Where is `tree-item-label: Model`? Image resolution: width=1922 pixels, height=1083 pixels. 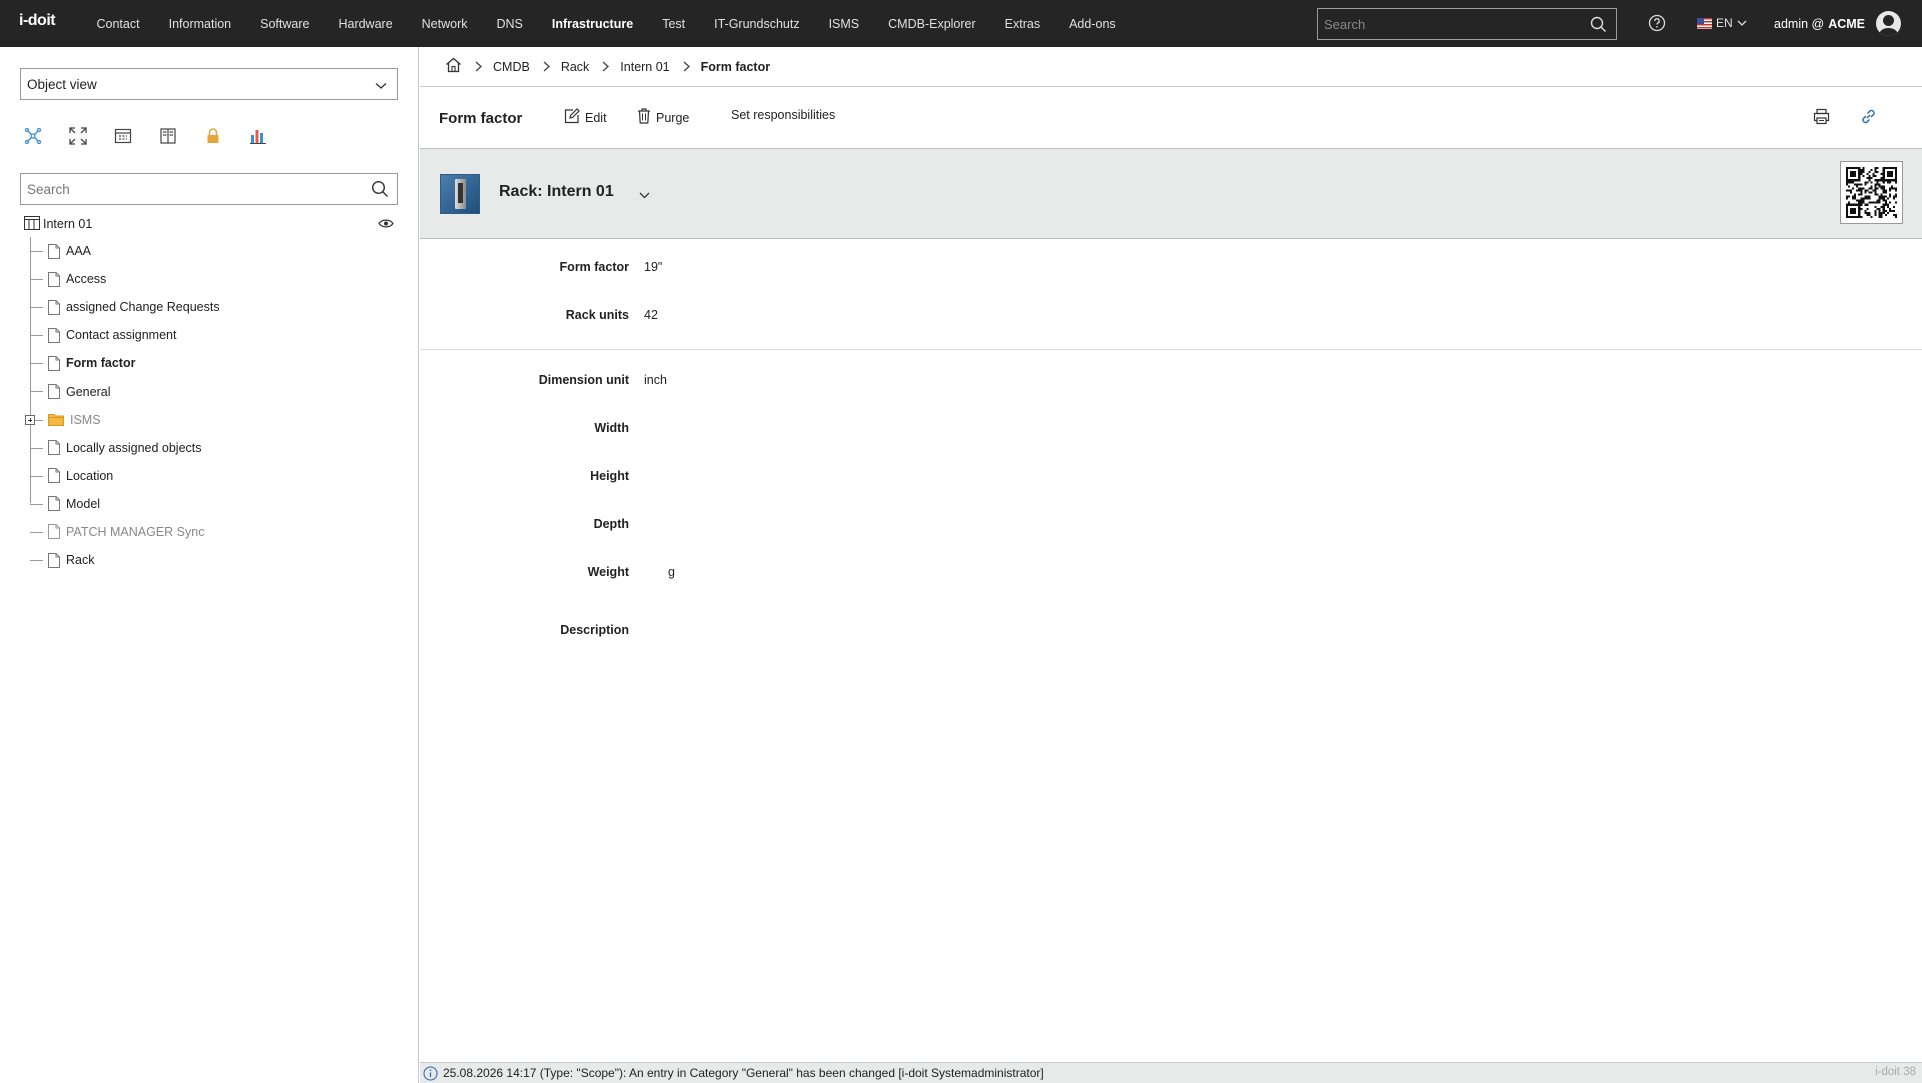 tree-item-label: Model is located at coordinates (83, 503).